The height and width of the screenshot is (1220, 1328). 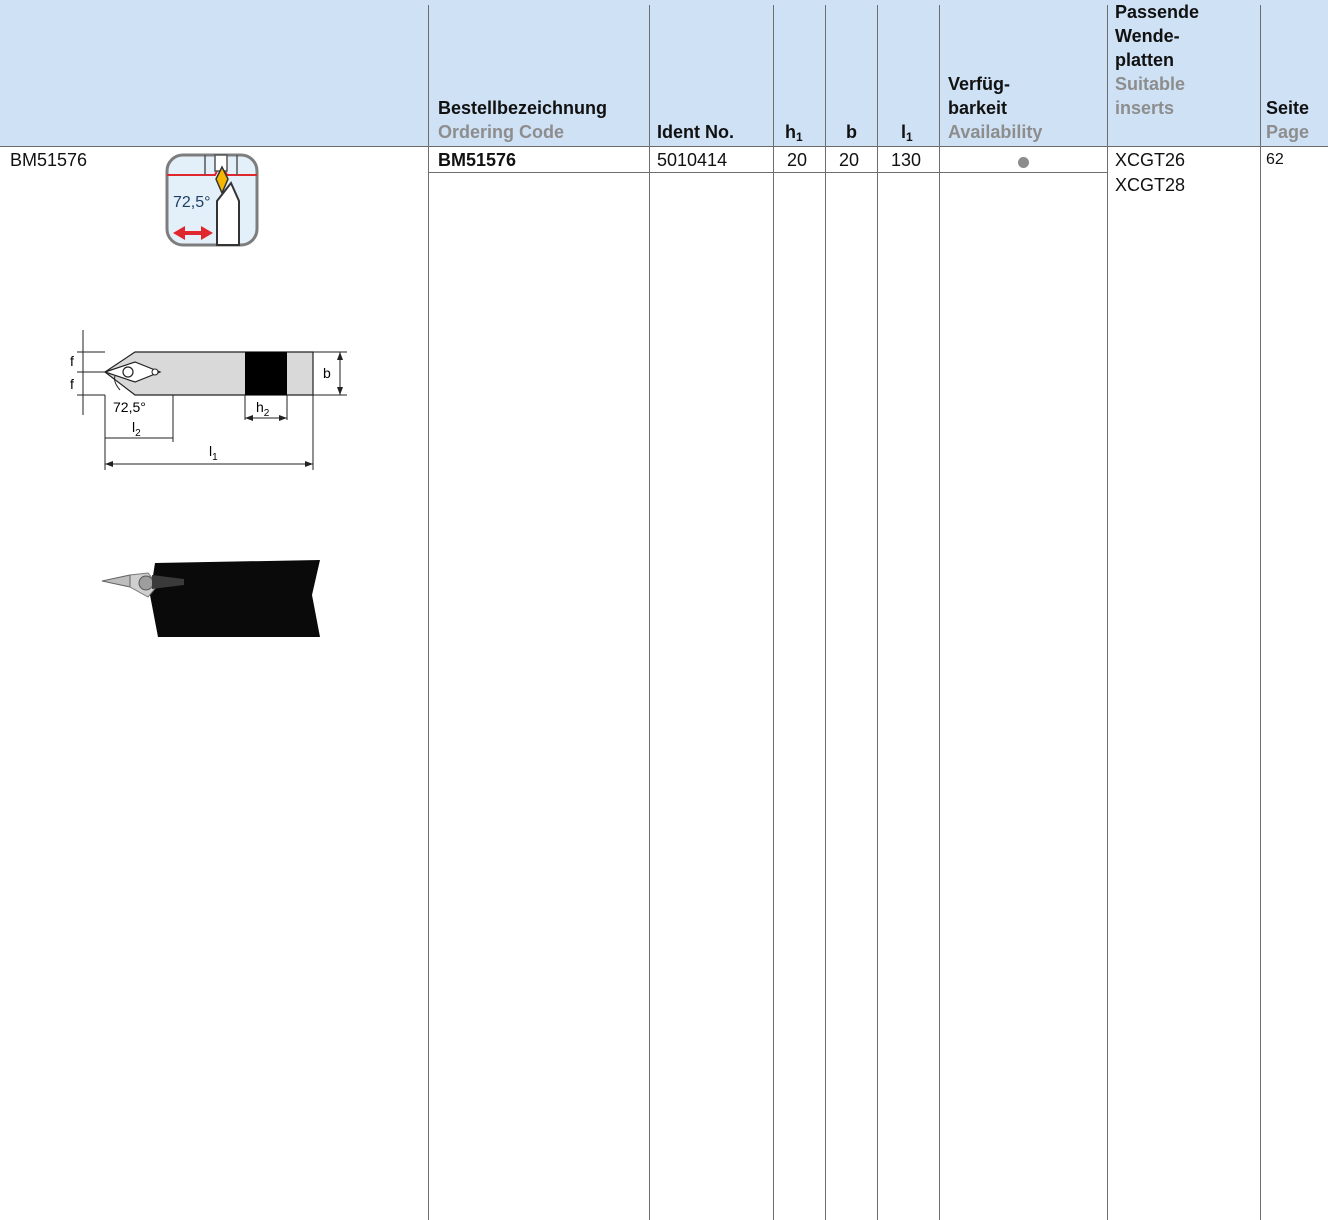 I want to click on header-ordering-code: Bestellbezeichnung Ordering Code, so click(x=522, y=120).